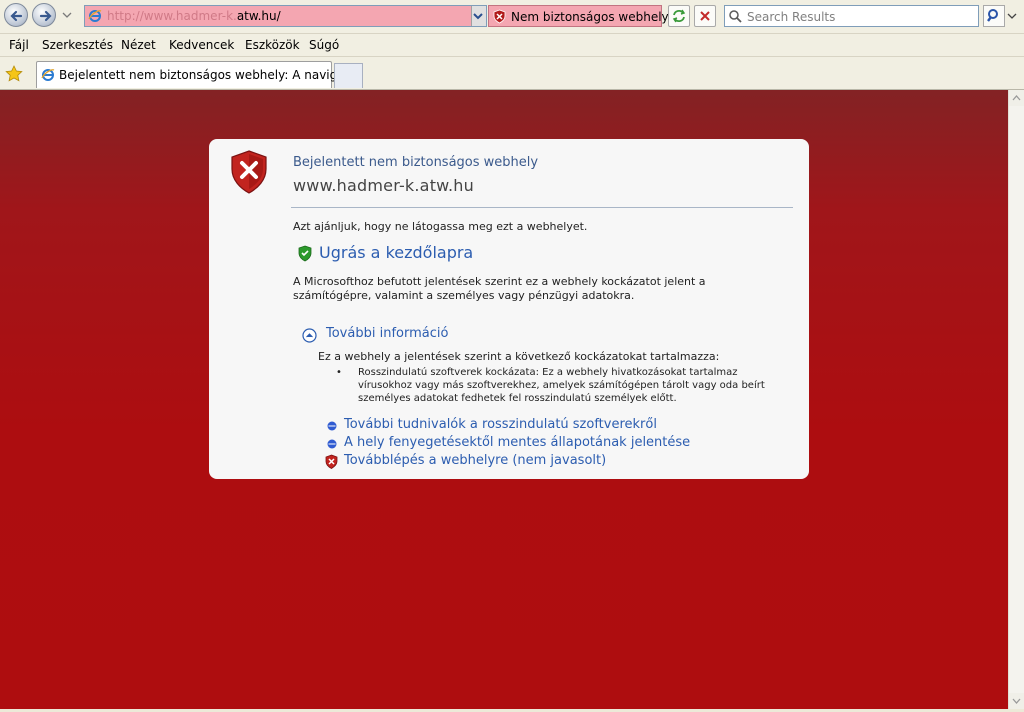 This screenshot has height=712, width=1024. I want to click on ie-tab-icon, so click(48, 75).